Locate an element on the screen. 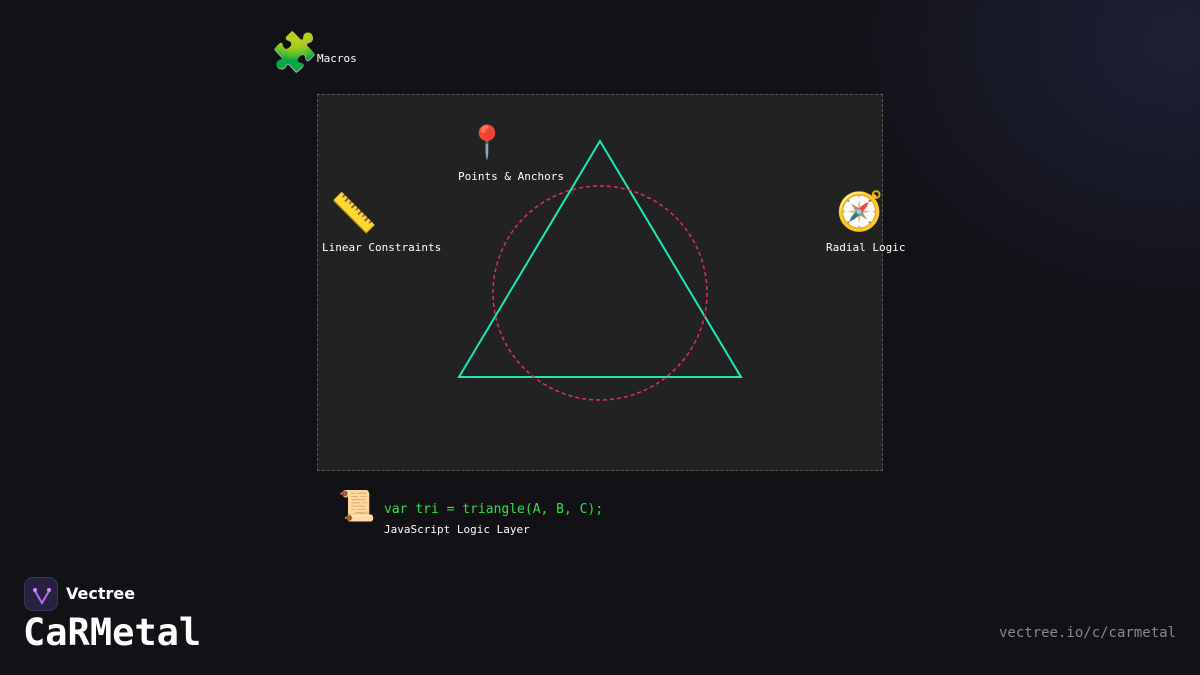  ruler-icon: 📏 is located at coordinates (354, 213).